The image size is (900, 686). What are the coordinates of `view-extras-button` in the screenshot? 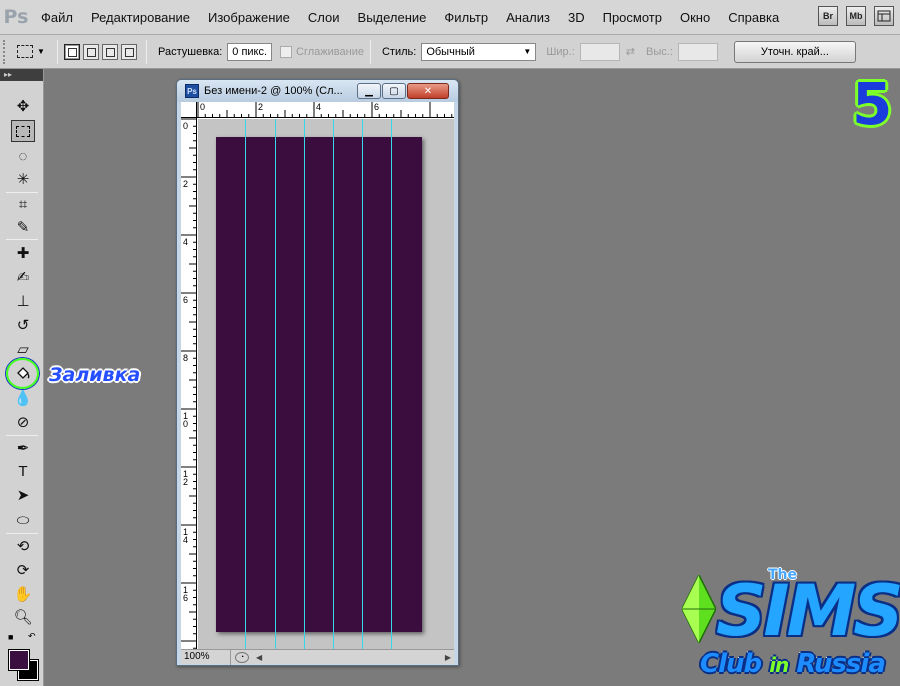 It's located at (884, 16).